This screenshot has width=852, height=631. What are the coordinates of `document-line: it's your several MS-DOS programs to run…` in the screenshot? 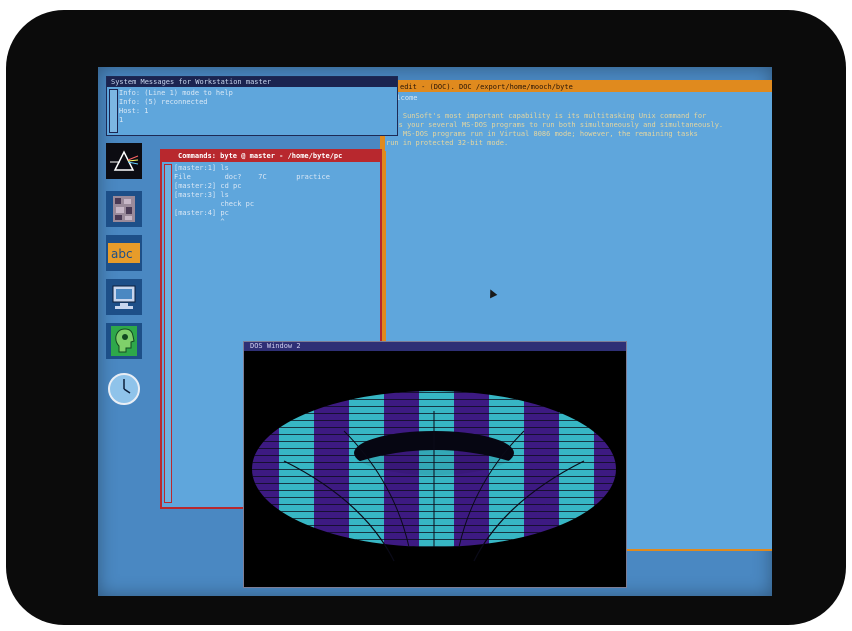 It's located at (555, 125).